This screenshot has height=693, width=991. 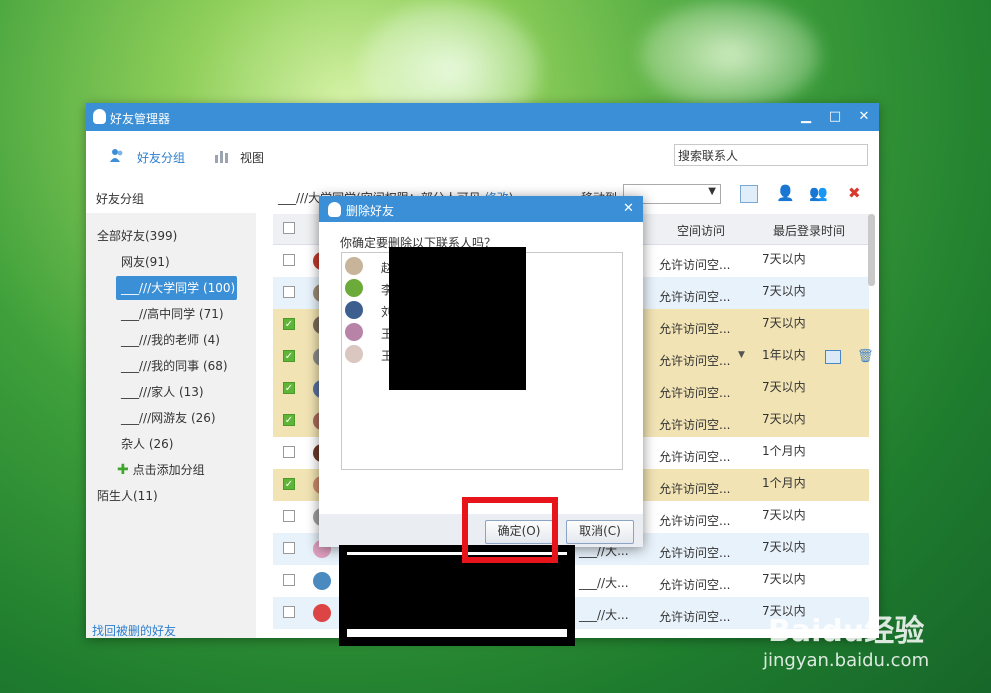 What do you see at coordinates (222, 157) in the screenshot?
I see `bar-chart-icon` at bounding box center [222, 157].